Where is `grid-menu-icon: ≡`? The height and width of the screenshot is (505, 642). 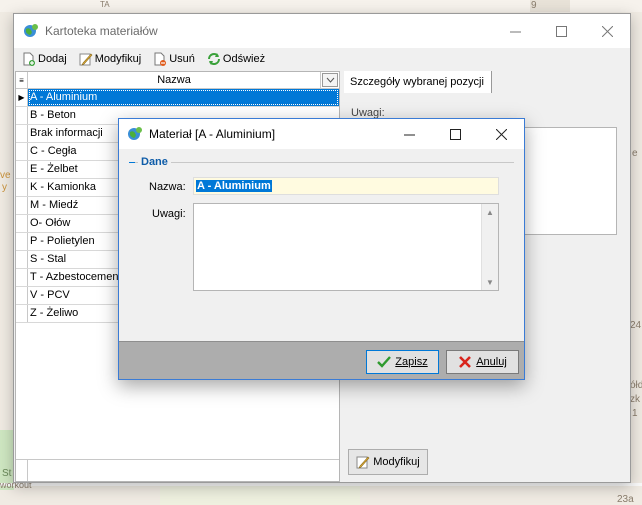 grid-menu-icon: ≡ is located at coordinates (22, 80).